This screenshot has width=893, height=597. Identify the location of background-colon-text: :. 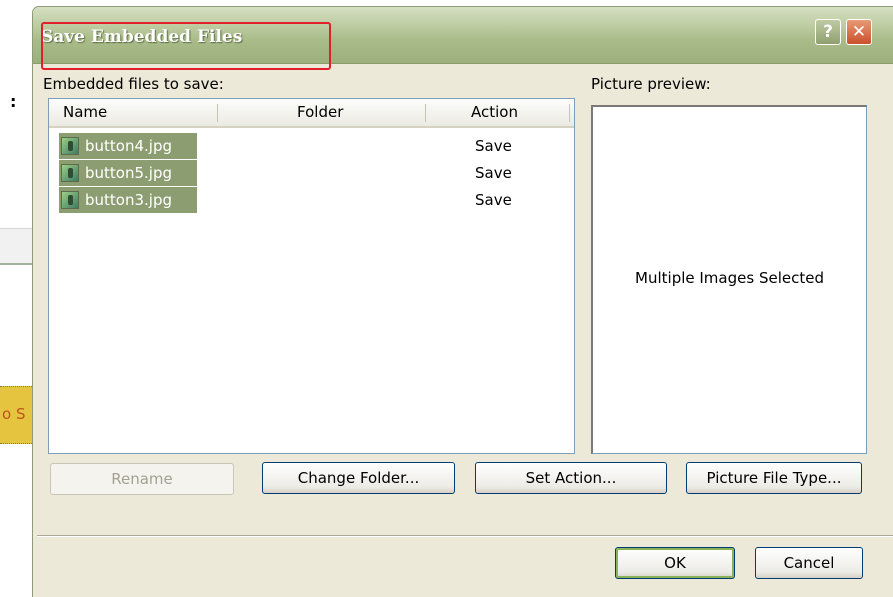
(13, 101).